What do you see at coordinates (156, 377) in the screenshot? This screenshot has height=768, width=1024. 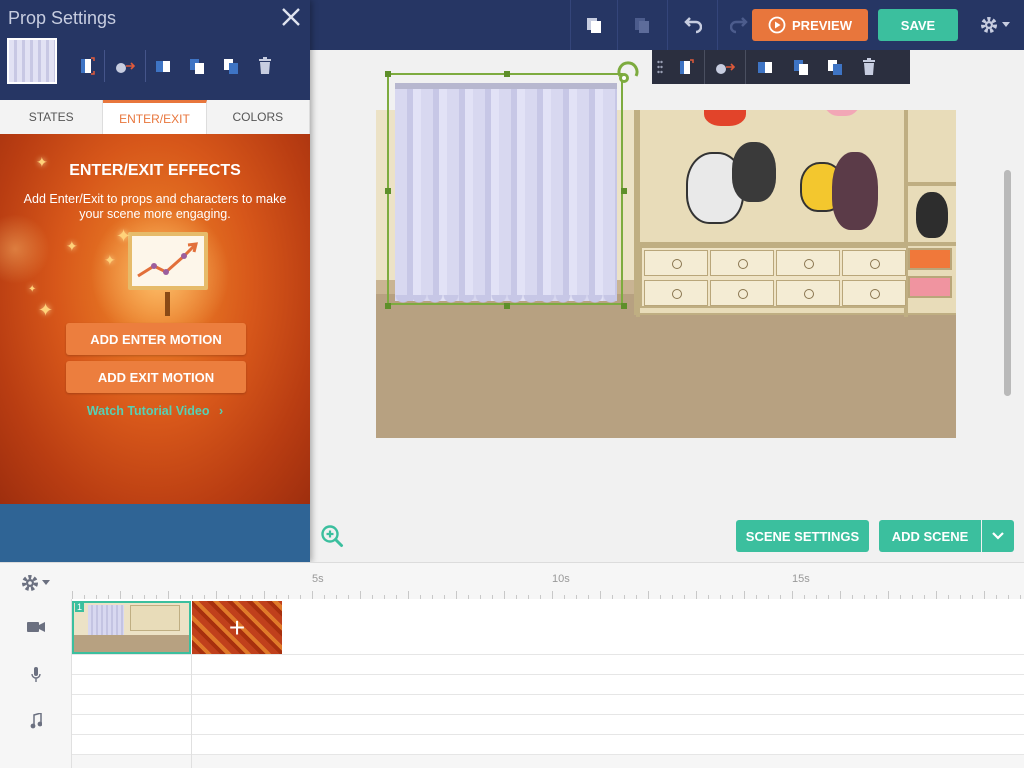 I see `add-exit-motion-button: ADD EXIT MOTION` at bounding box center [156, 377].